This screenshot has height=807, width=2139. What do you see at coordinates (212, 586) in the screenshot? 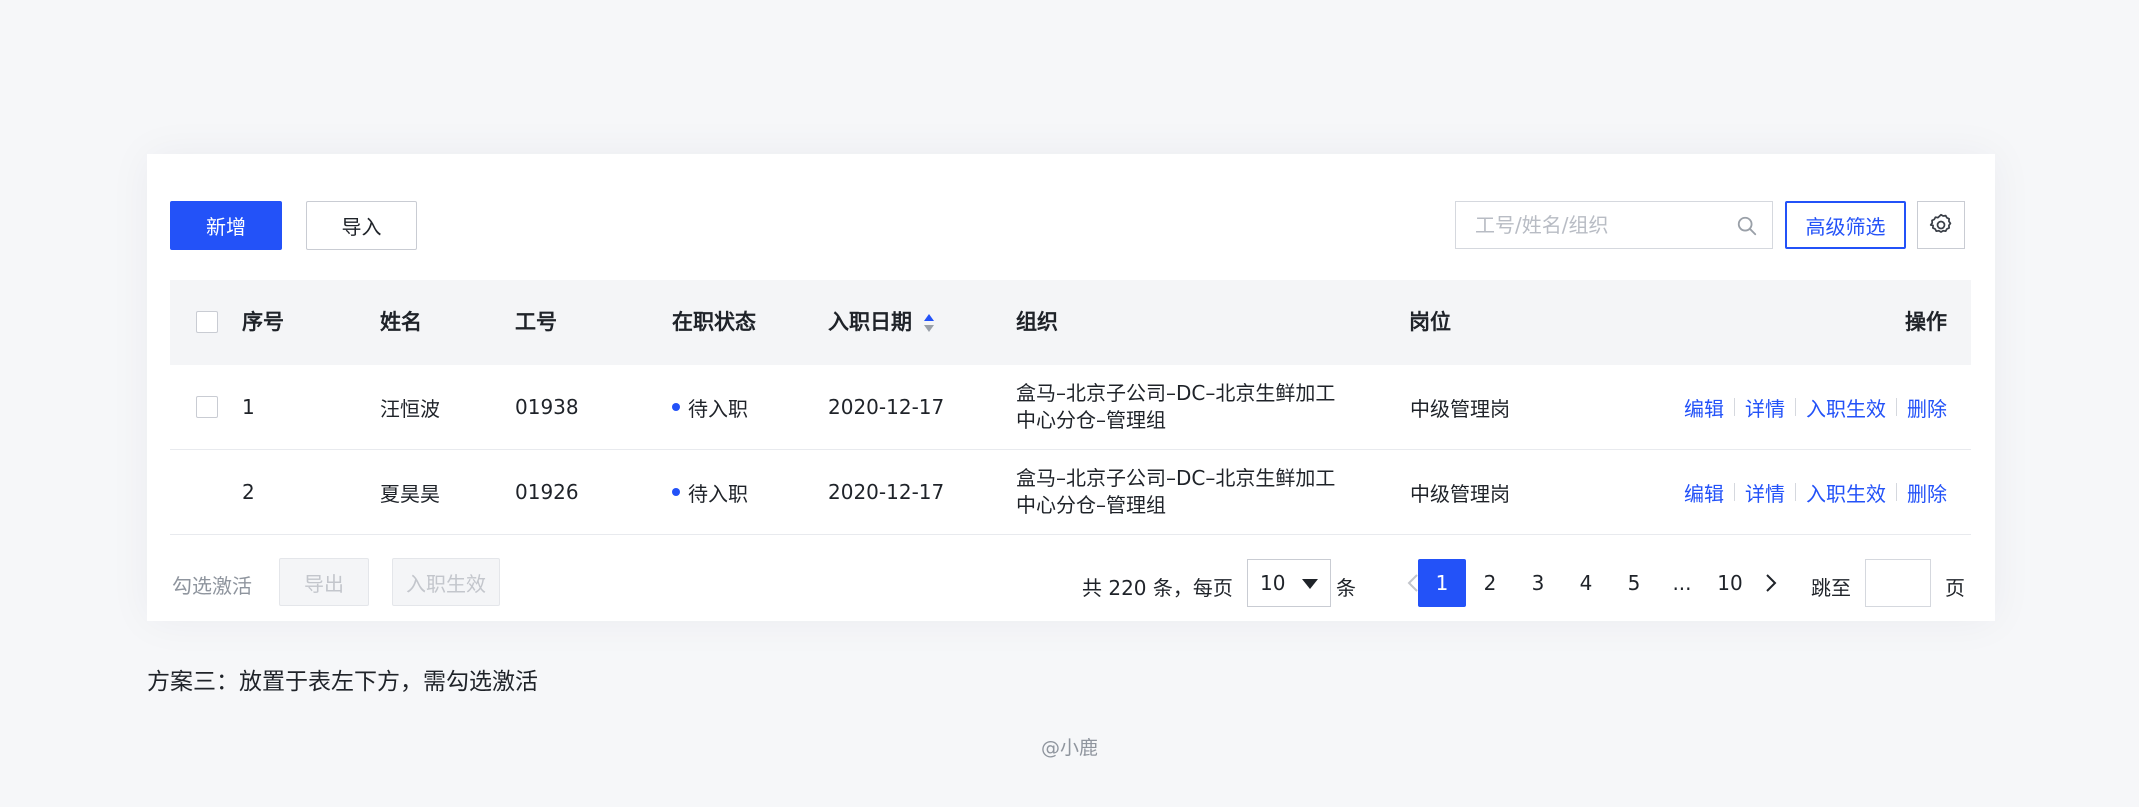
I see `bulk-hint: 勾选激活` at bounding box center [212, 586].